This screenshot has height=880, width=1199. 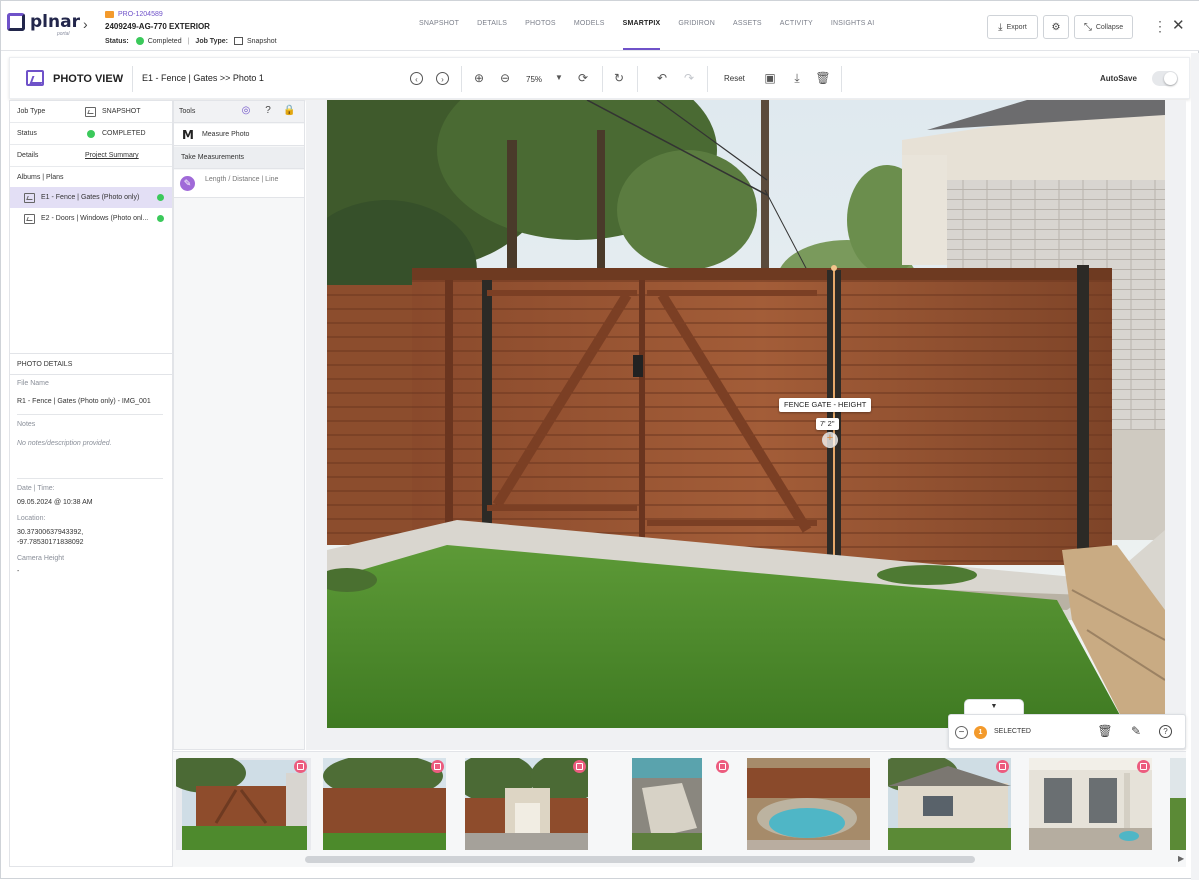 What do you see at coordinates (289, 111) in the screenshot?
I see `lock-icon: 🔒` at bounding box center [289, 111].